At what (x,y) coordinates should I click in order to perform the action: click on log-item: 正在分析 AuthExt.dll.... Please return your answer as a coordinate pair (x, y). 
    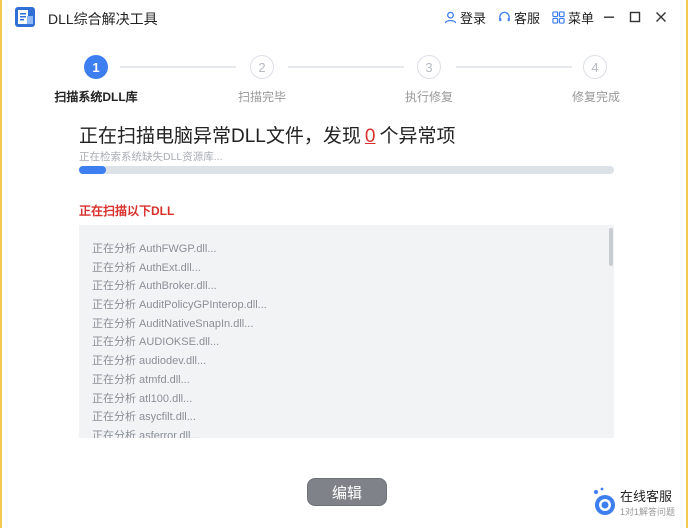
    Looking at the image, I should click on (146, 267).